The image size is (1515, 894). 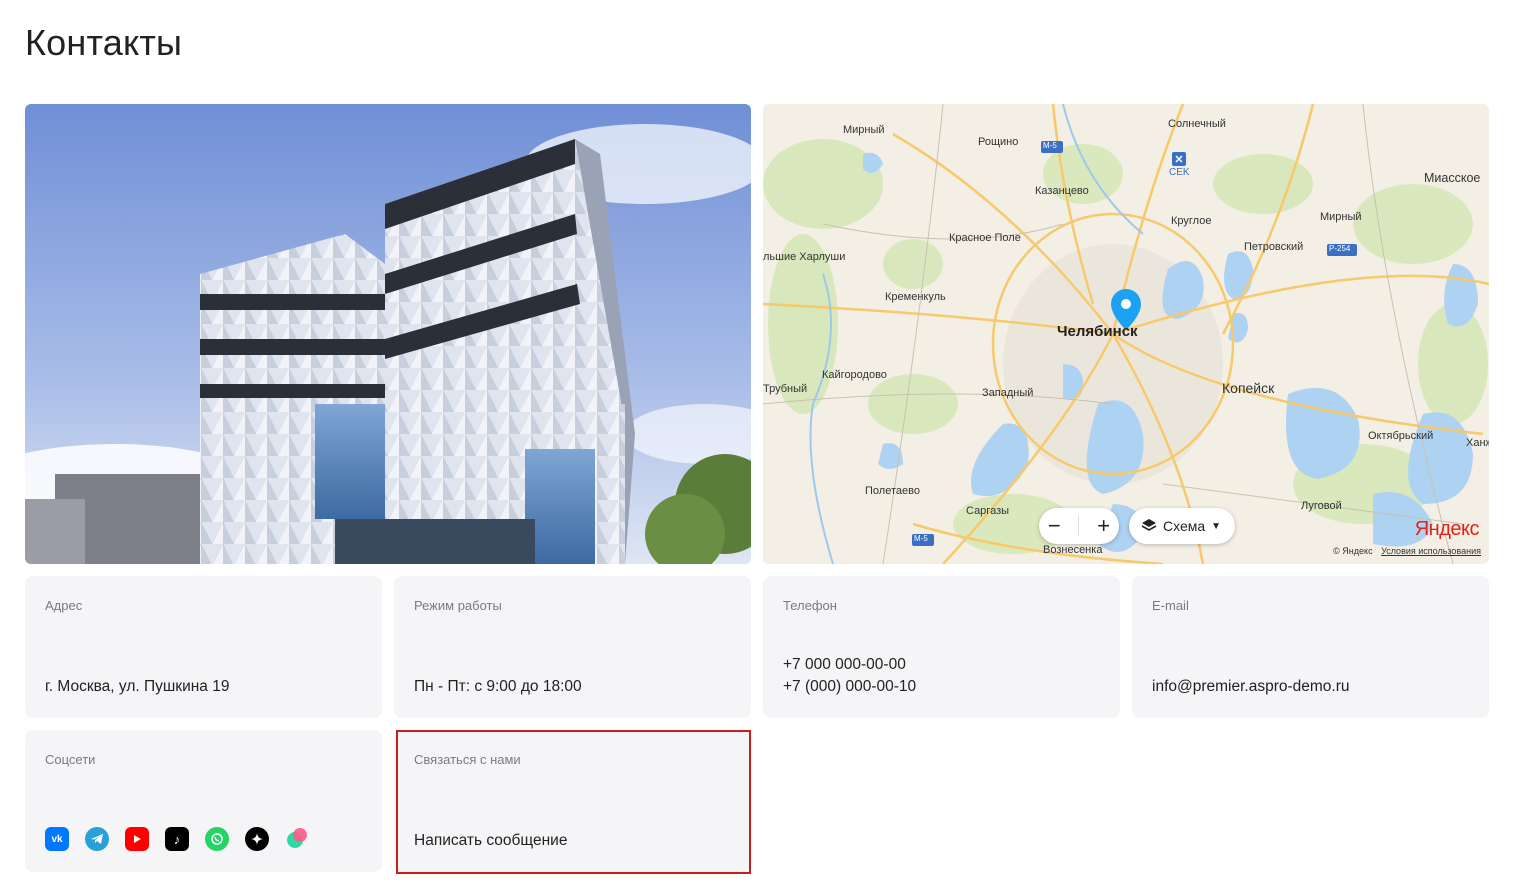 What do you see at coordinates (137, 686) in the screenshot?
I see `address-value: г. Москва, ул. Пушкина 19` at bounding box center [137, 686].